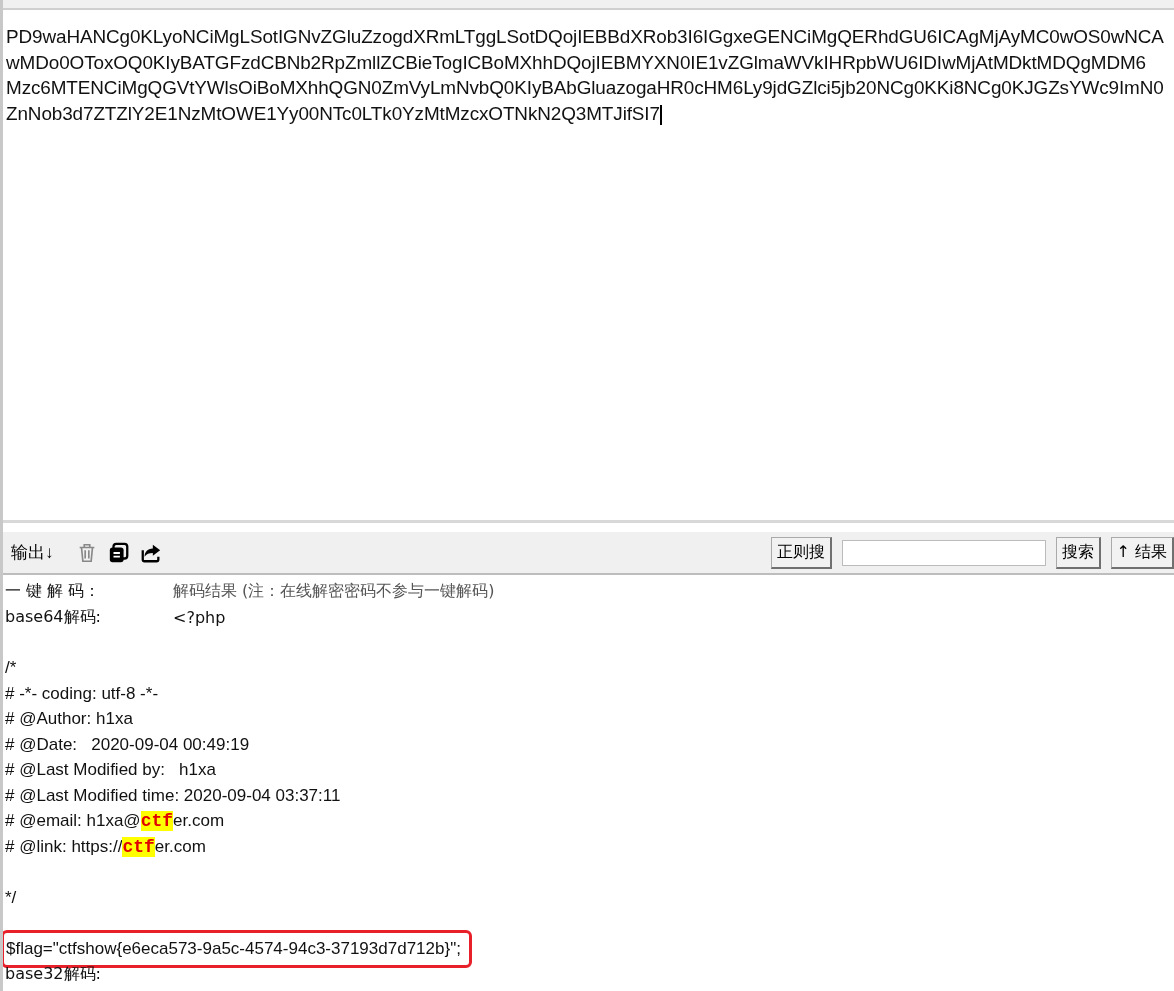 The image size is (1174, 991). I want to click on decode-label: base32解码:, so click(53, 974).